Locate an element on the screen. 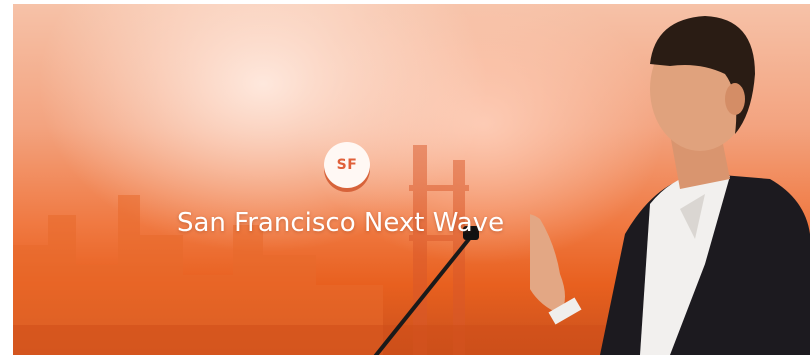 The image size is (812, 355). page-title: San Francisco Next Wave is located at coordinates (341, 223).